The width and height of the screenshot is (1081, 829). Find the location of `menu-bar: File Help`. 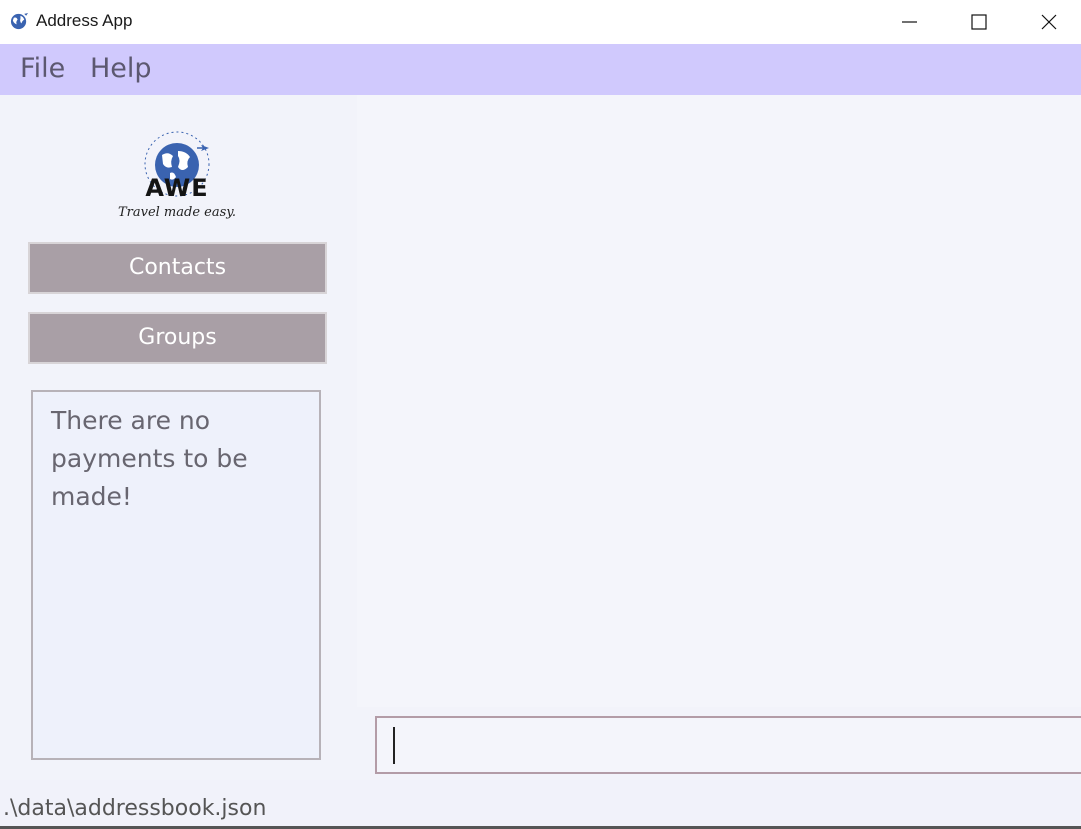

menu-bar: File Help is located at coordinates (540, 69).